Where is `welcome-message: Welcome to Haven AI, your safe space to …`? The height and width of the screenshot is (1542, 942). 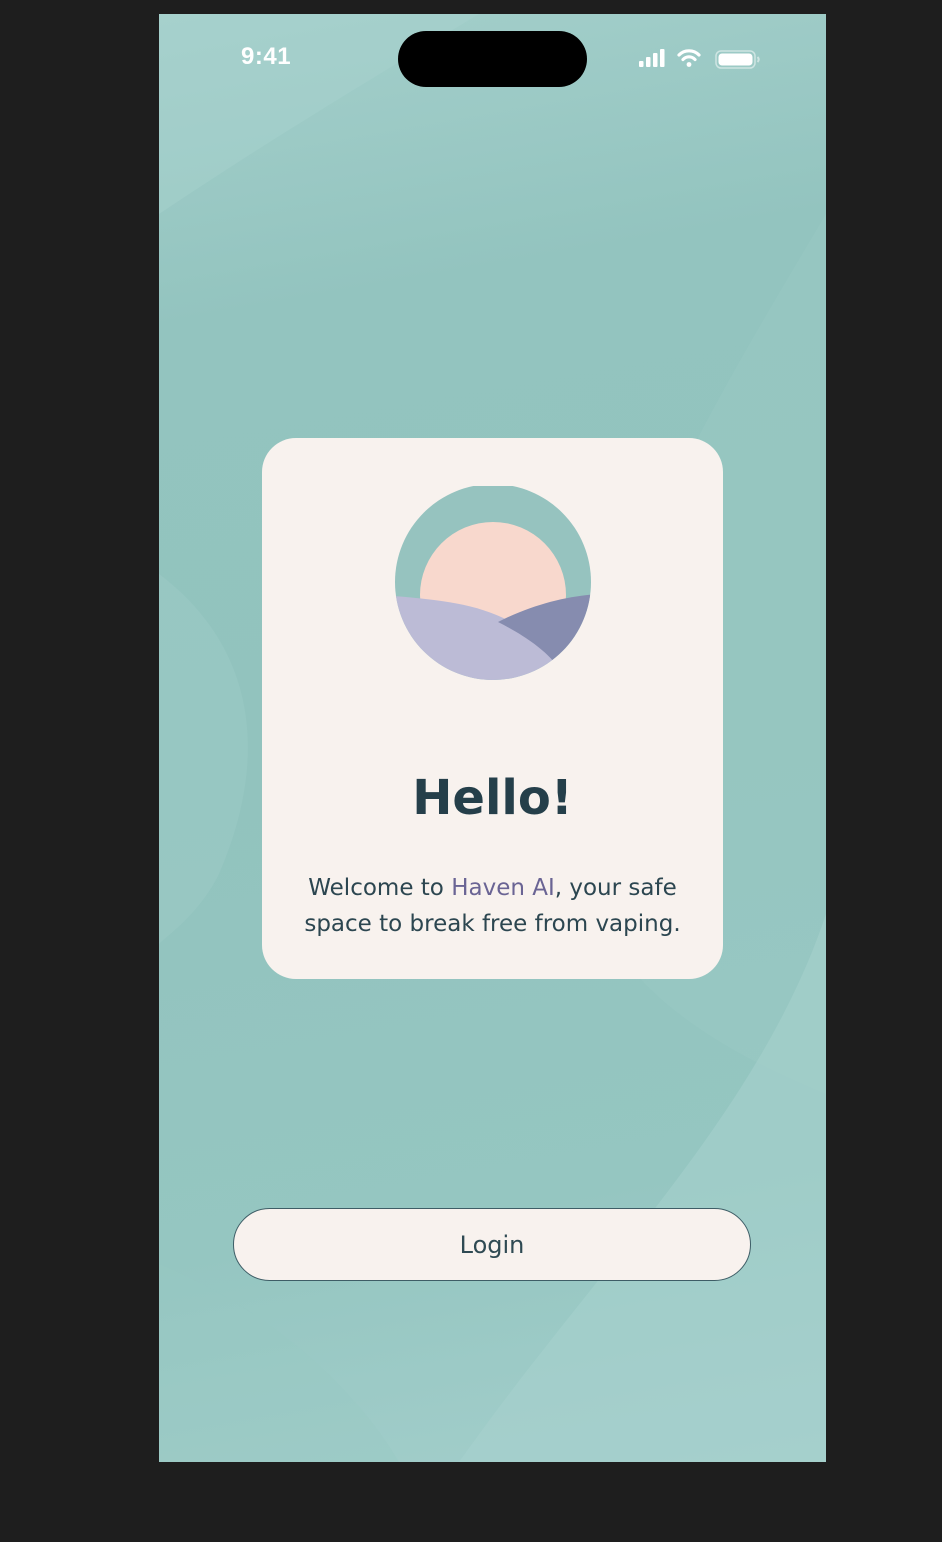 welcome-message: Welcome to Haven AI, your safe space to … is located at coordinates (492, 906).